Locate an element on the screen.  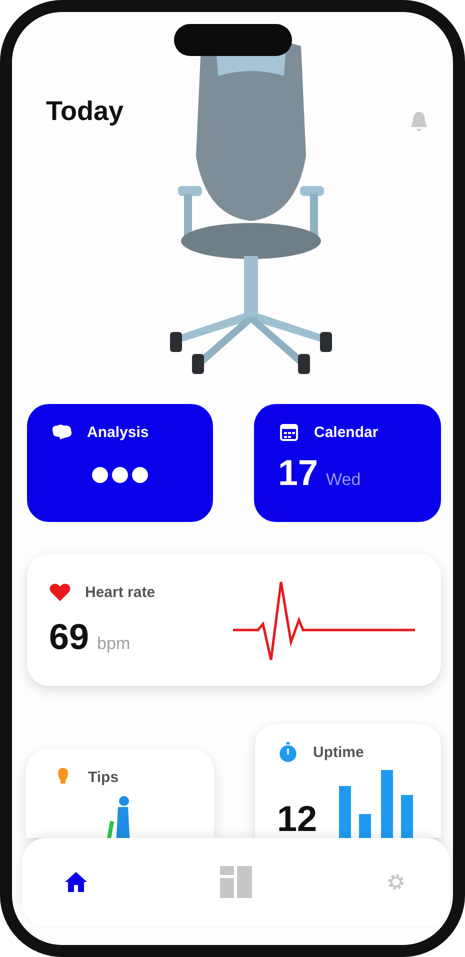
card-title: Analysis is located at coordinates (118, 432).